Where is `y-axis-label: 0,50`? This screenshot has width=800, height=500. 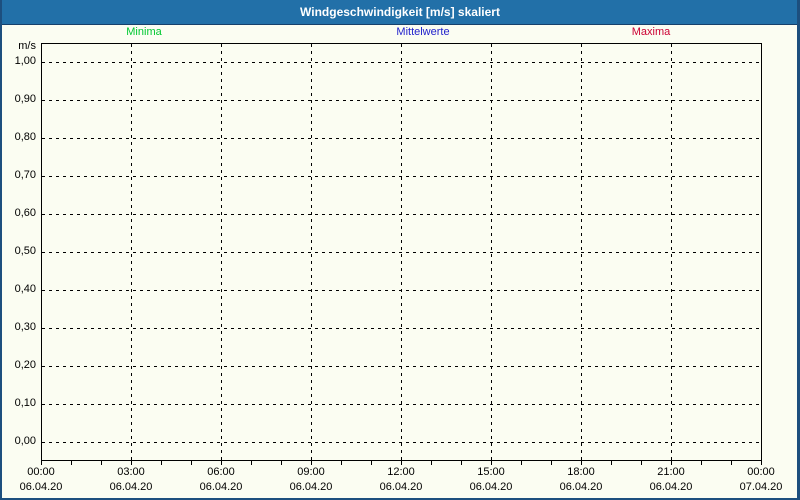
y-axis-label: 0,50 is located at coordinates (25, 251).